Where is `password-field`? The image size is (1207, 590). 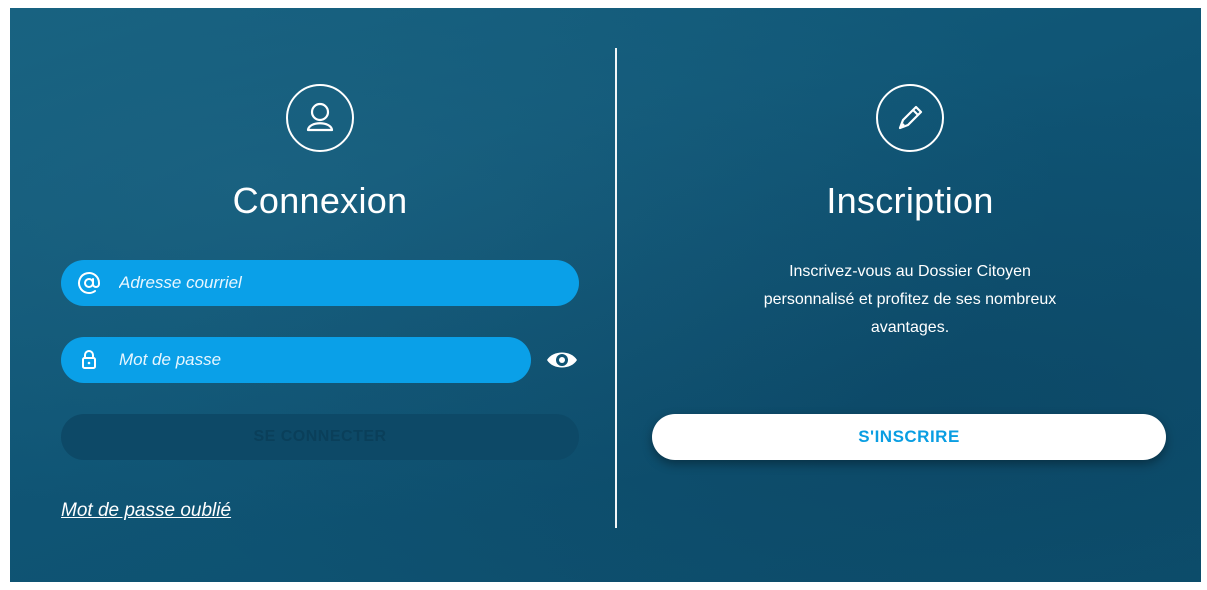 password-field is located at coordinates (296, 360).